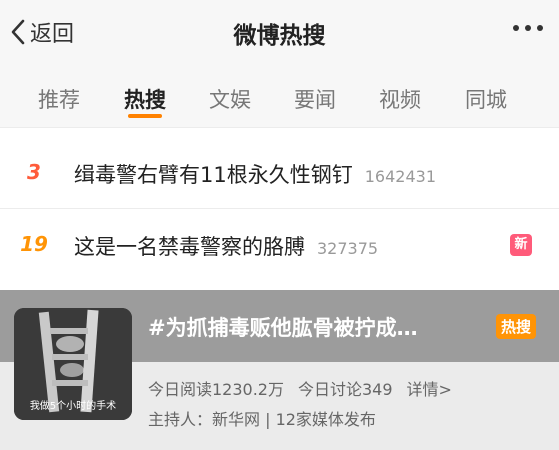 The image size is (559, 450). I want to click on tab-recommend: 推荐, so click(59, 99).